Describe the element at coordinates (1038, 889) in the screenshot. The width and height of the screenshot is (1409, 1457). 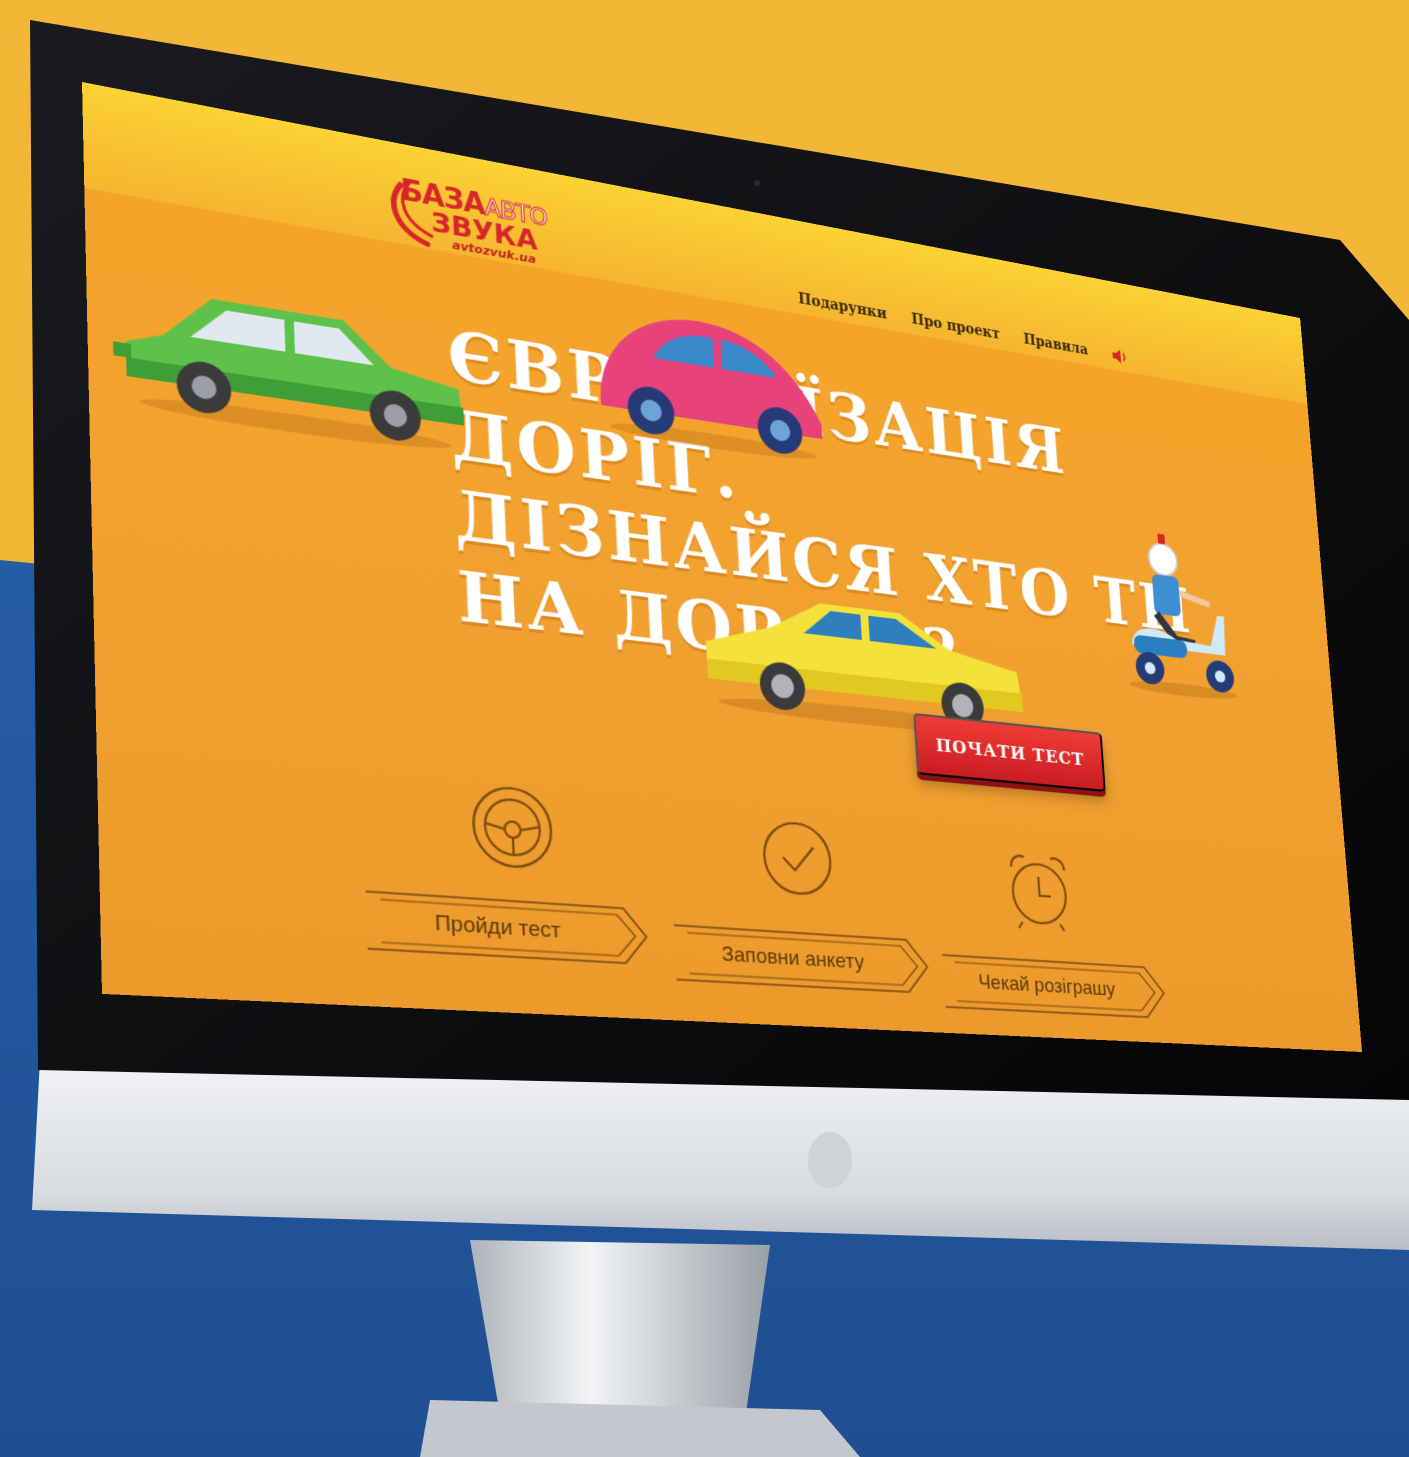
I see `alarm-clock-icon` at that location.